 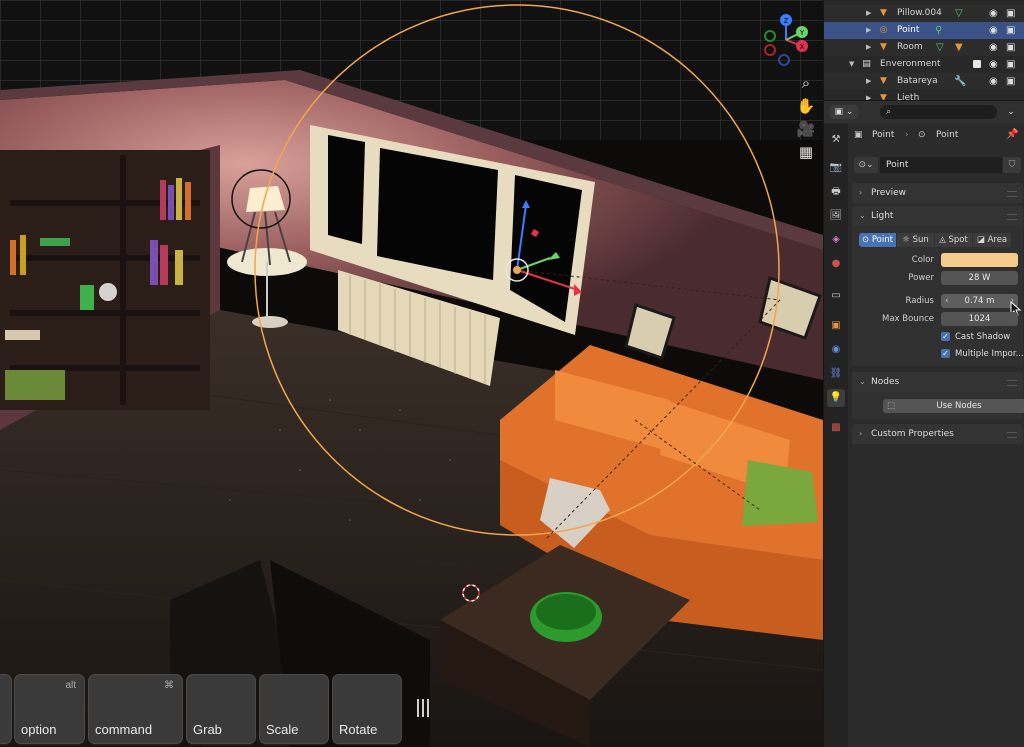 I want to click on pan-hand-icon: ✋, so click(x=806, y=106).